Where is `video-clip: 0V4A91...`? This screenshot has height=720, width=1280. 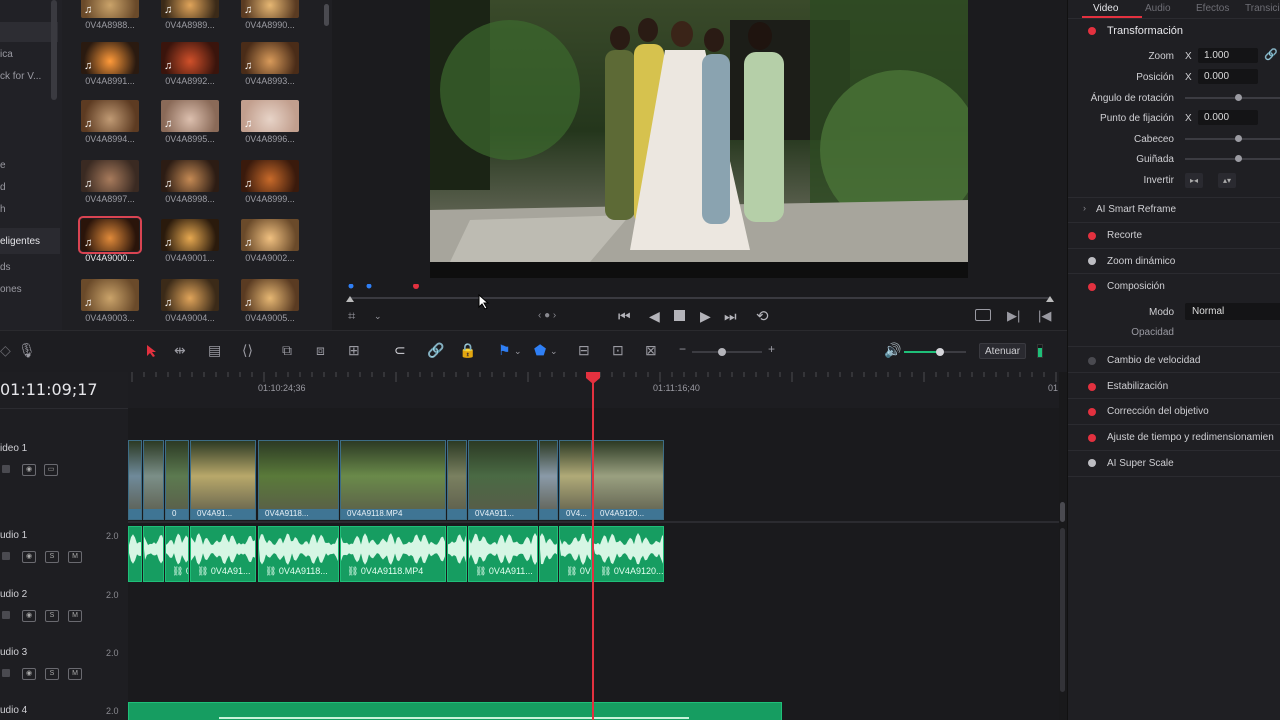 video-clip: 0V4A91... is located at coordinates (223, 480).